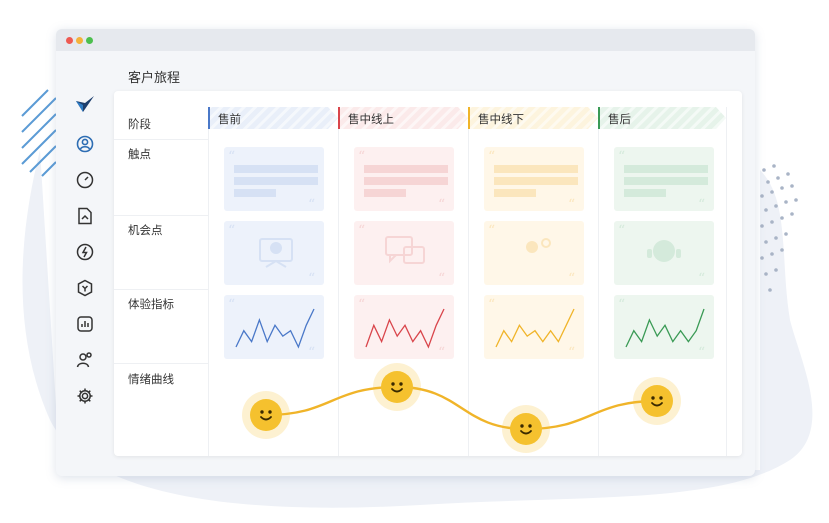 This screenshot has width=829, height=523. What do you see at coordinates (154, 78) in the screenshot?
I see `page-title: 客户旅程` at bounding box center [154, 78].